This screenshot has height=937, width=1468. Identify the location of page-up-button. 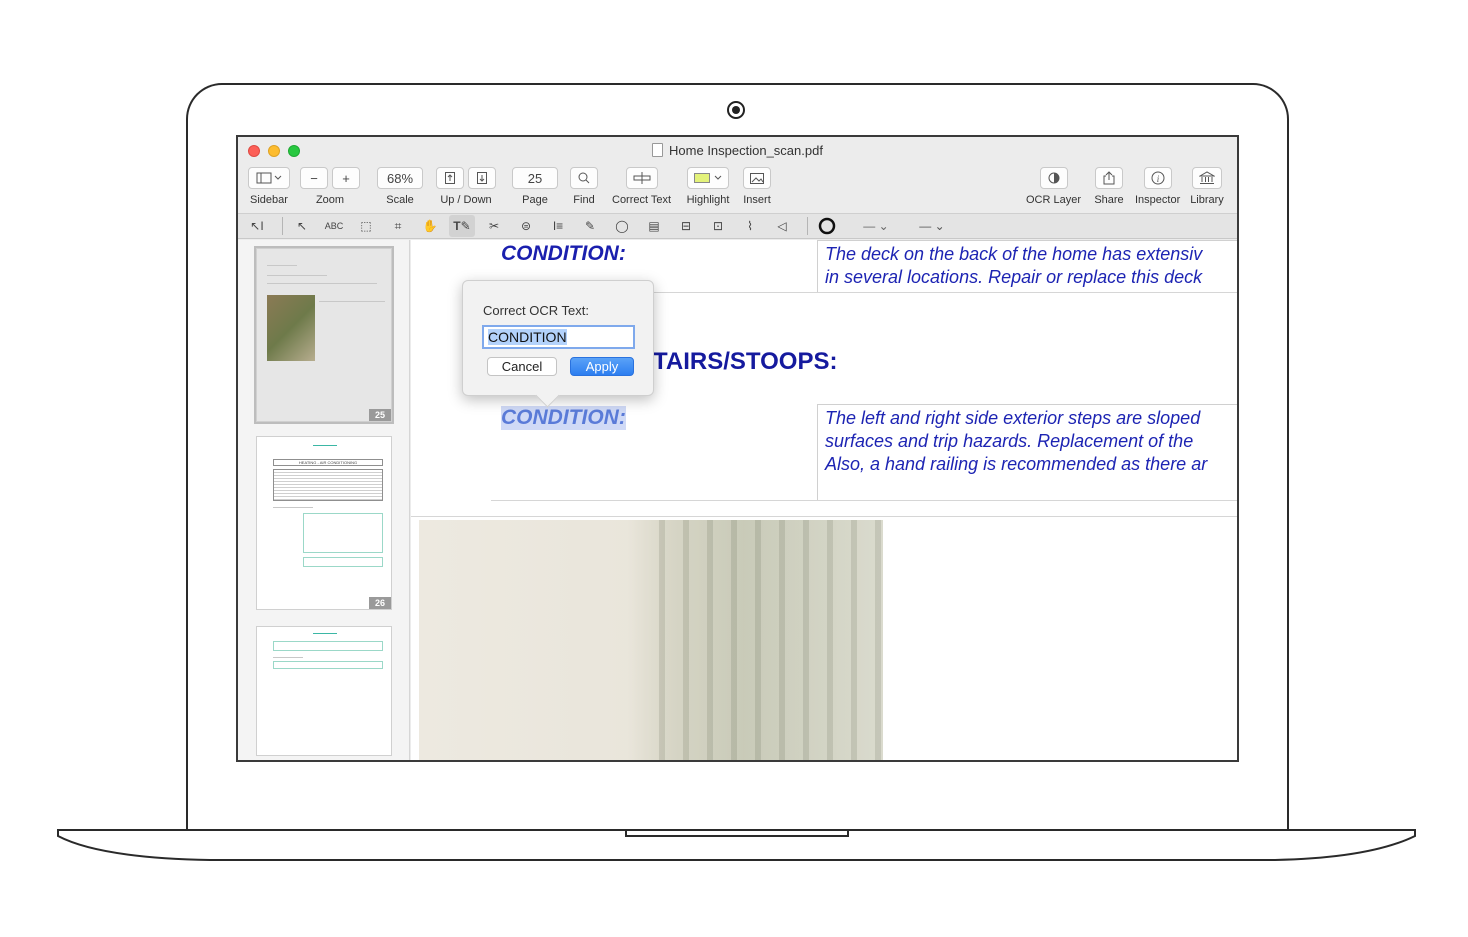
(450, 178).